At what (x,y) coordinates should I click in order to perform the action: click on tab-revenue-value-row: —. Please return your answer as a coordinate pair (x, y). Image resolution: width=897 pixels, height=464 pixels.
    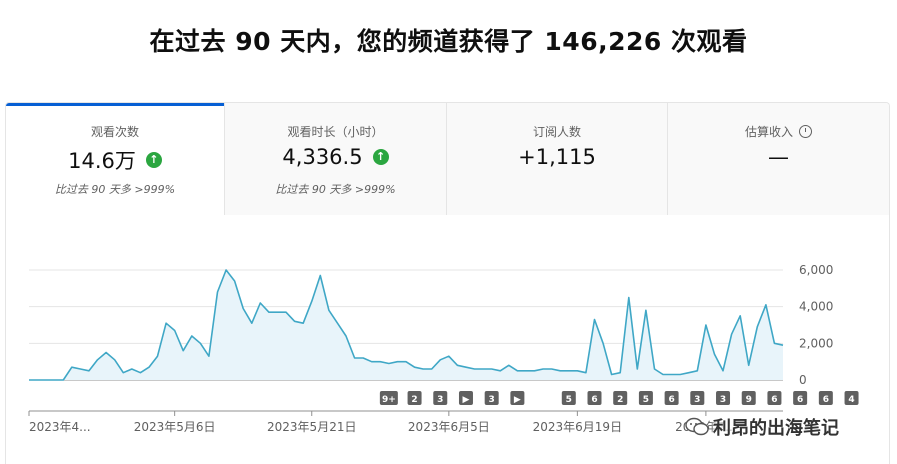
    Looking at the image, I should click on (778, 157).